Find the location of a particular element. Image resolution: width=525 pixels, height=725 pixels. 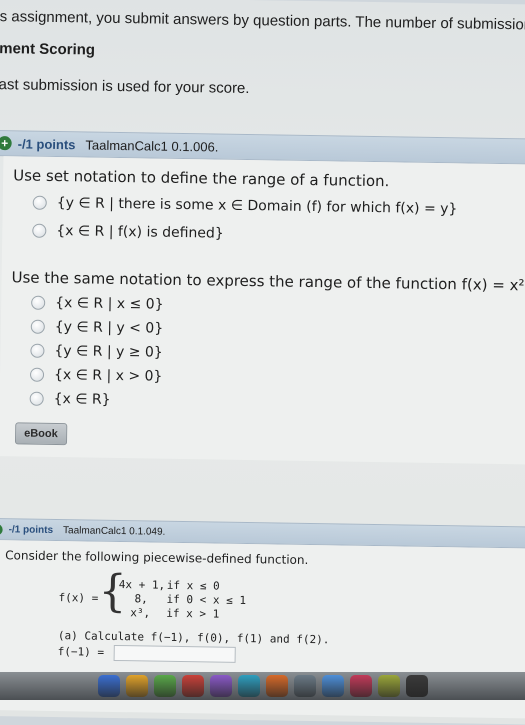

q1b-option-3-label: {y ∈ R | y ≥ 0} is located at coordinates (108, 351).